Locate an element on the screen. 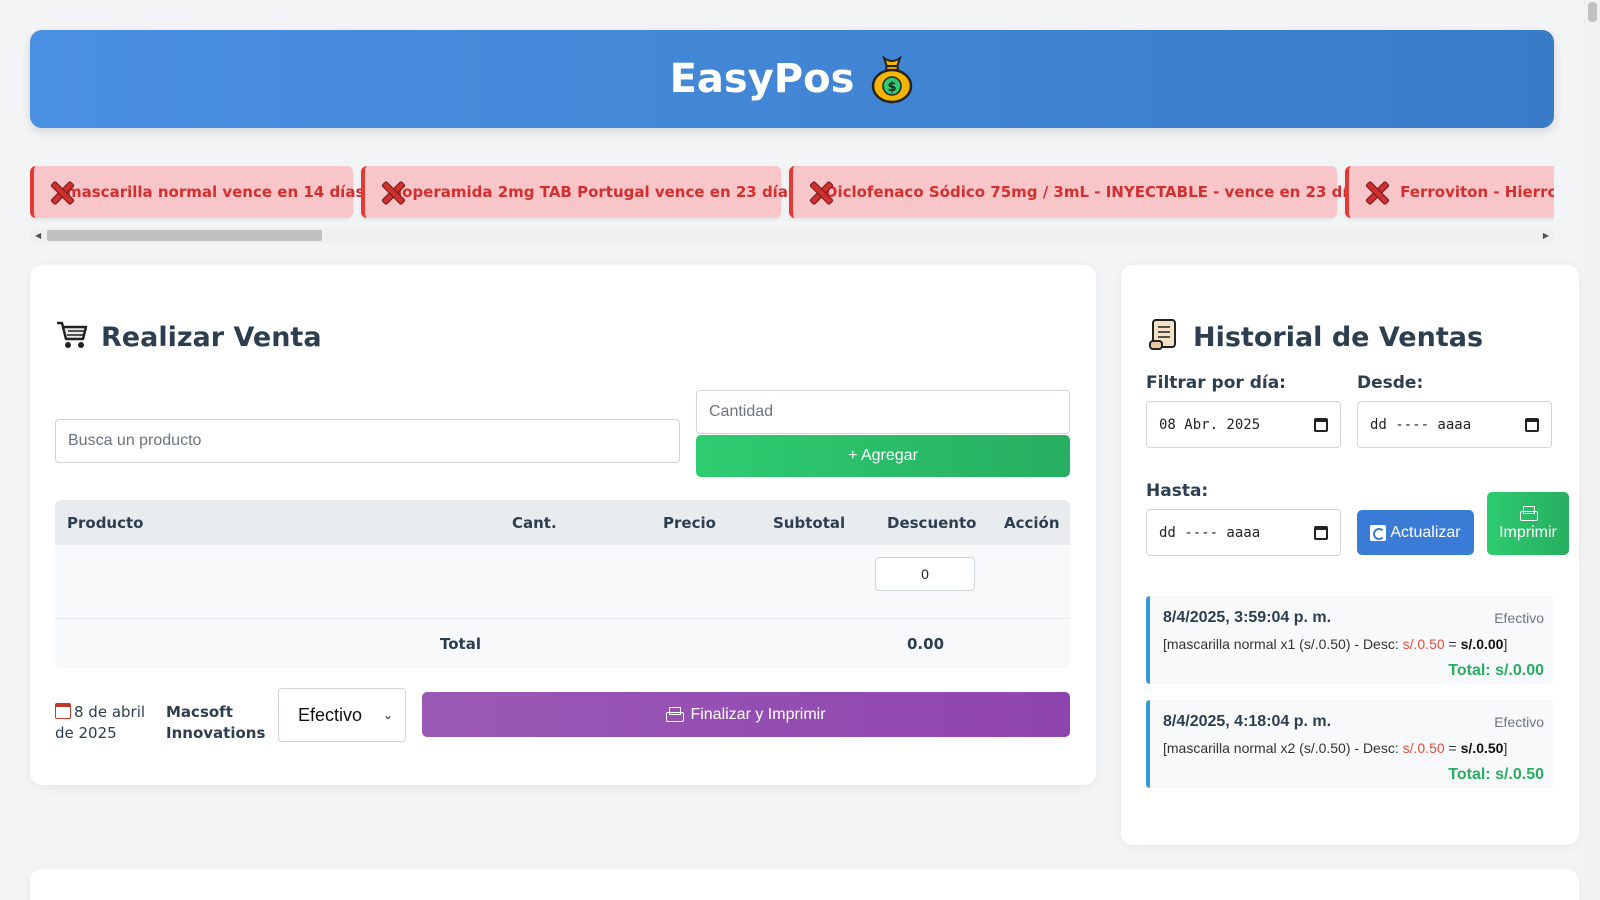  entry-total: Total: s/.0.50 is located at coordinates (1496, 774).